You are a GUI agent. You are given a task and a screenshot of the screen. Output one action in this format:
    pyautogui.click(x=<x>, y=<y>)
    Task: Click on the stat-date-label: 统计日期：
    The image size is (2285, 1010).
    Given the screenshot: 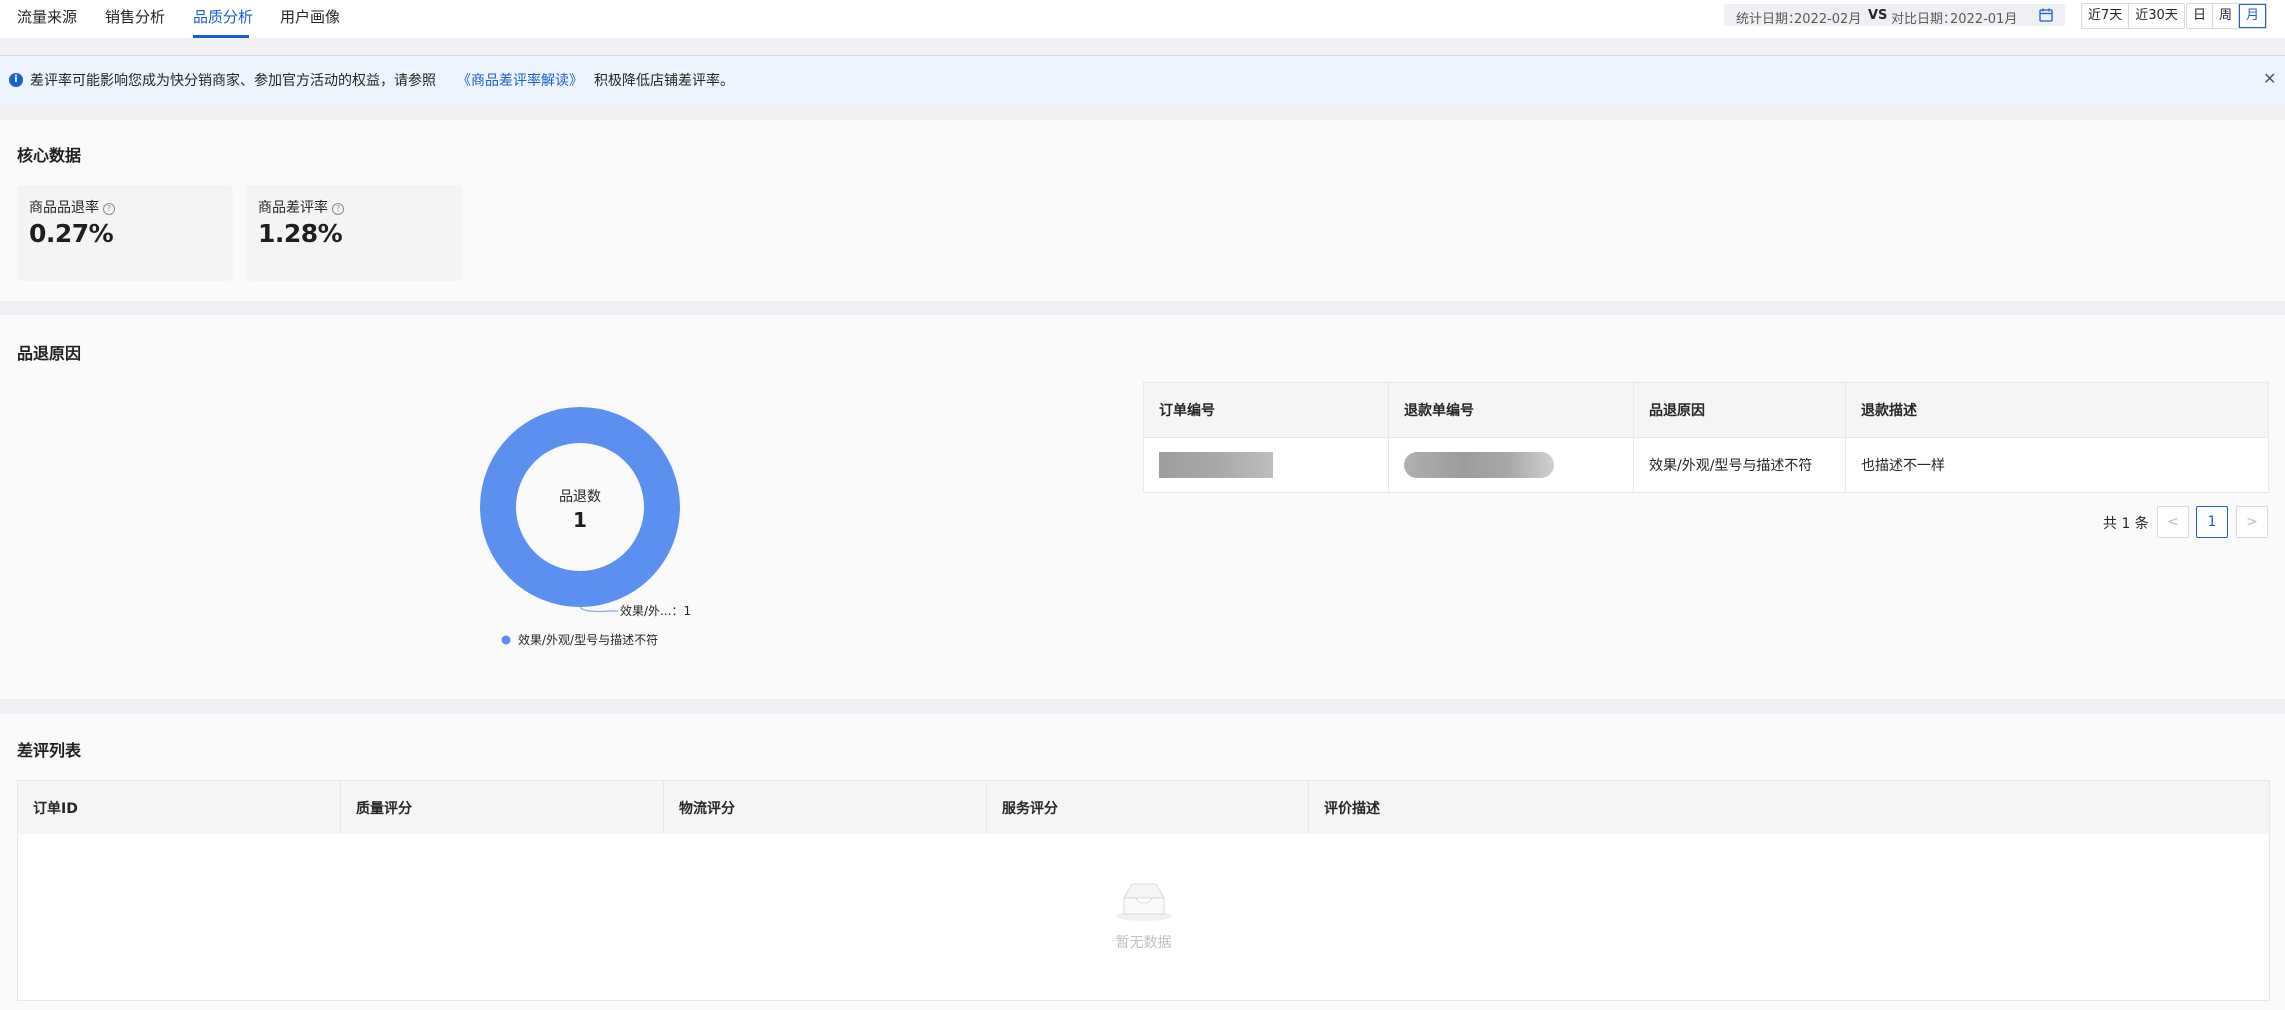 What is the action you would take?
    pyautogui.click(x=1769, y=19)
    